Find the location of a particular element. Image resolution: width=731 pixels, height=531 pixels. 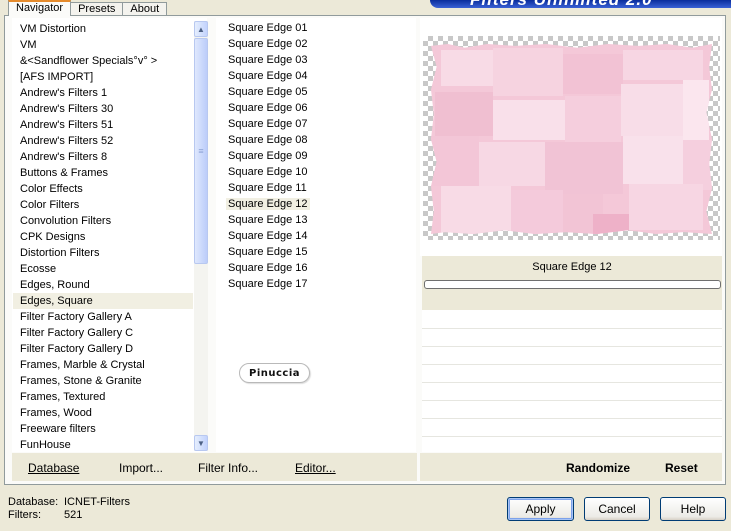

watermark-text: Pinuccia is located at coordinates (274, 373).